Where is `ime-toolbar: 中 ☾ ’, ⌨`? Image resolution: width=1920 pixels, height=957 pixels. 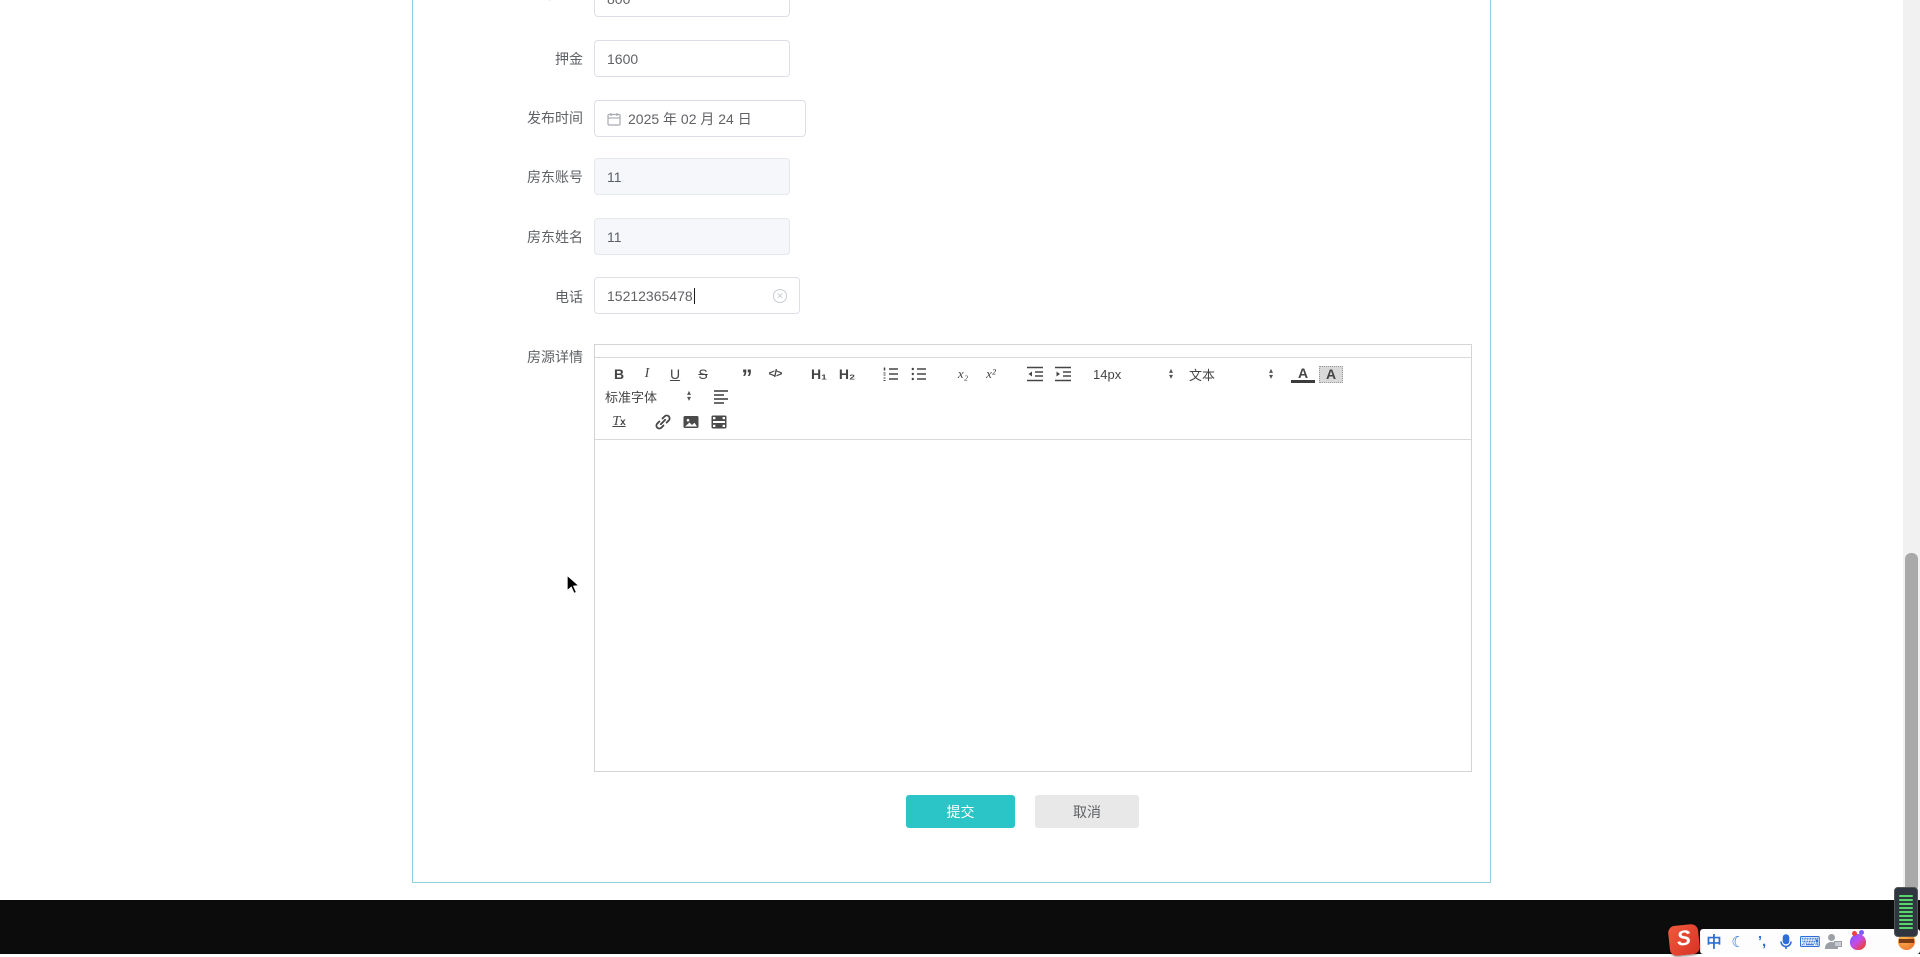 ime-toolbar: 中 ☾ ’, ⌨ is located at coordinates (1810, 941).